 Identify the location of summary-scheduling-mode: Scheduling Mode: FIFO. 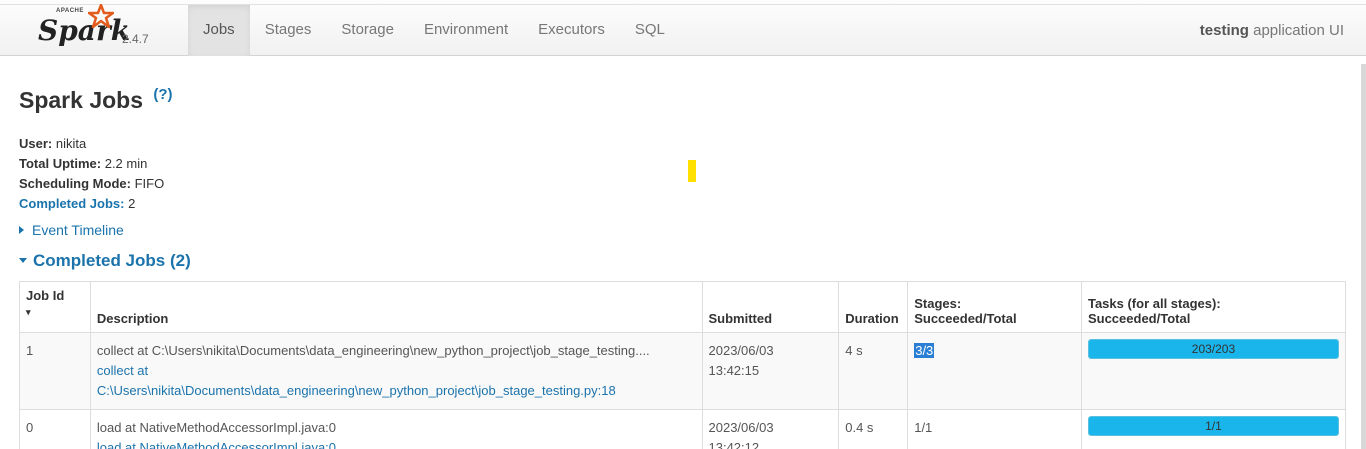
(91, 184).